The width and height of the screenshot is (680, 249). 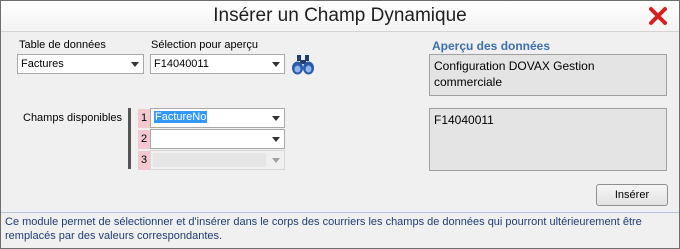 I want to click on preview-select-value: F14040011, so click(x=181, y=64).